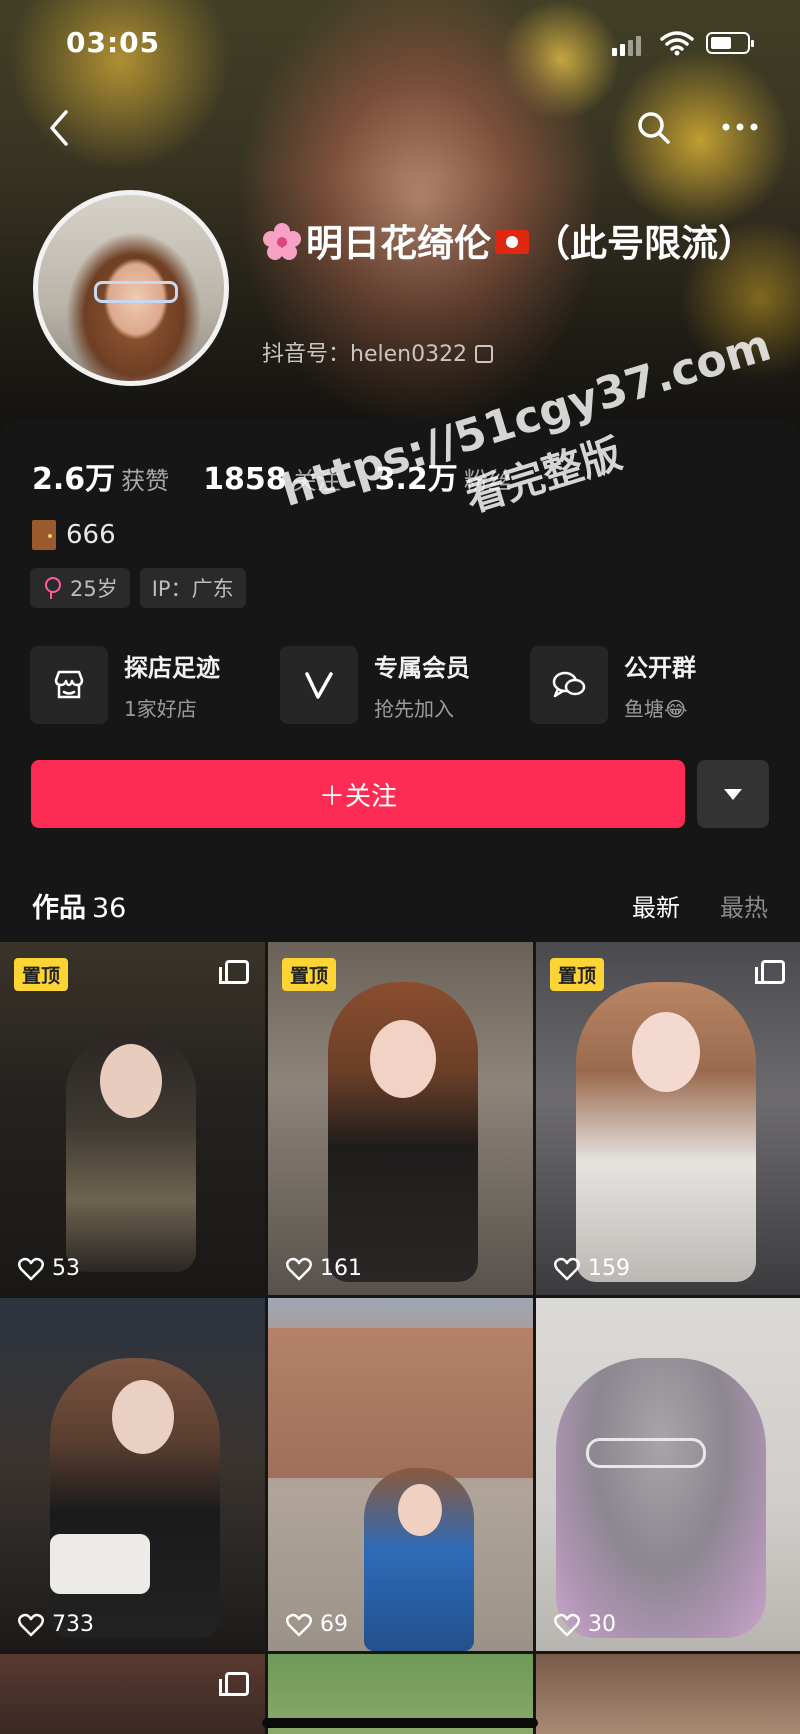  I want to click on feature-store-visits: 探店足迹 1家好店, so click(155, 685).